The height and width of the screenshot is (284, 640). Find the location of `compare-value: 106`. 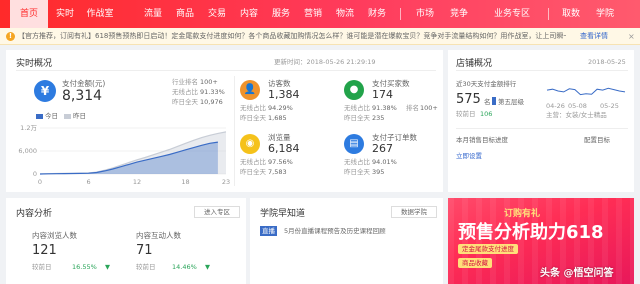

compare-value: 106 is located at coordinates (486, 114).